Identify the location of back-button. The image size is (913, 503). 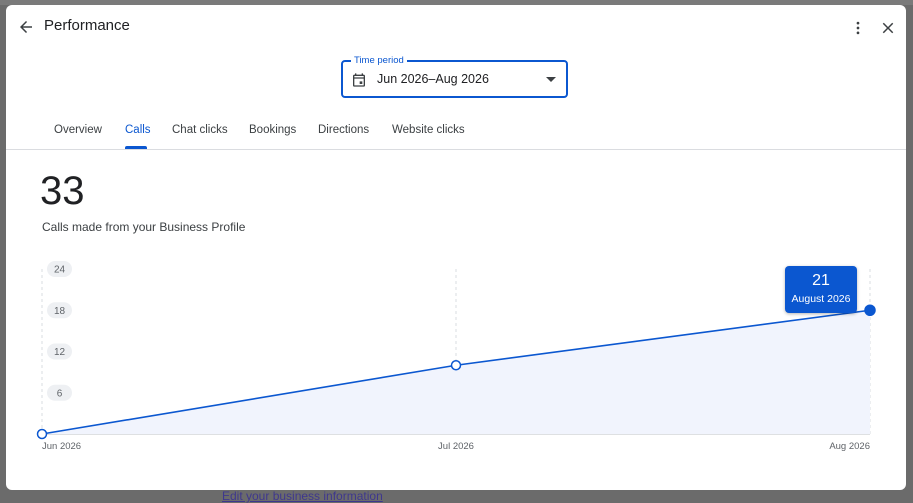
(26, 27).